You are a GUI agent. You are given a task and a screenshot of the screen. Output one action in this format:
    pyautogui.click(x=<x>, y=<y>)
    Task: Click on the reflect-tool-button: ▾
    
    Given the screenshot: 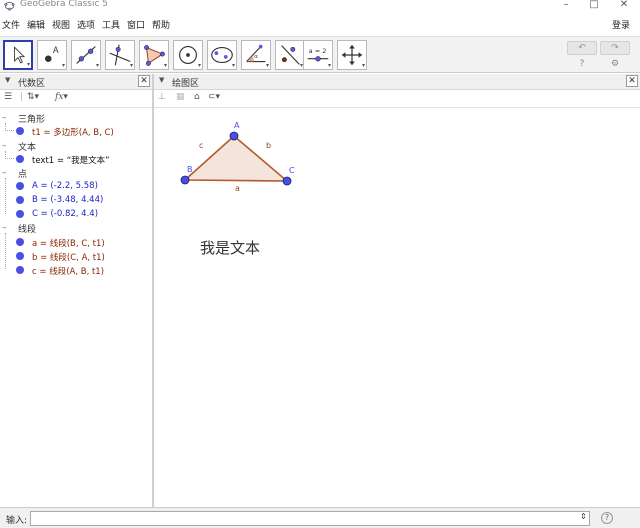 What is the action you would take?
    pyautogui.click(x=290, y=55)
    